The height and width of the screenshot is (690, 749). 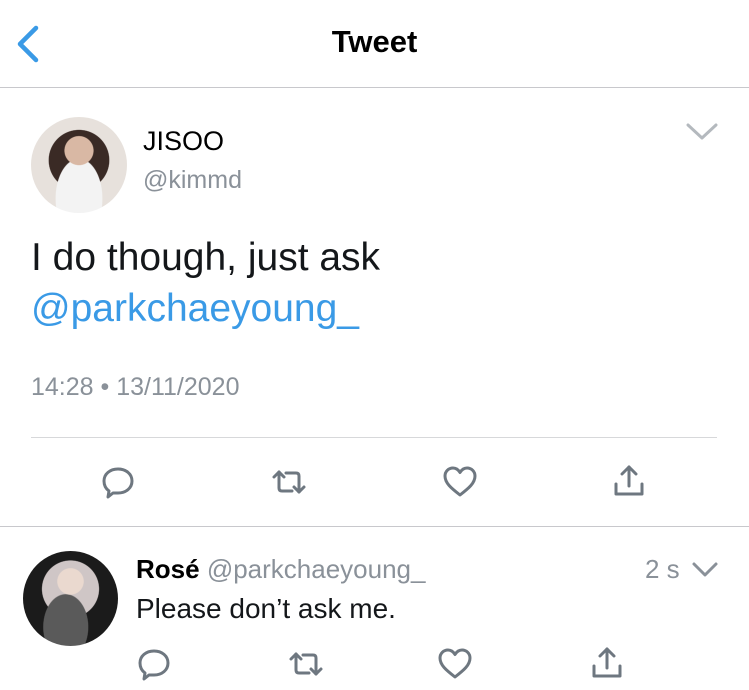 What do you see at coordinates (374, 437) in the screenshot?
I see `divider` at bounding box center [374, 437].